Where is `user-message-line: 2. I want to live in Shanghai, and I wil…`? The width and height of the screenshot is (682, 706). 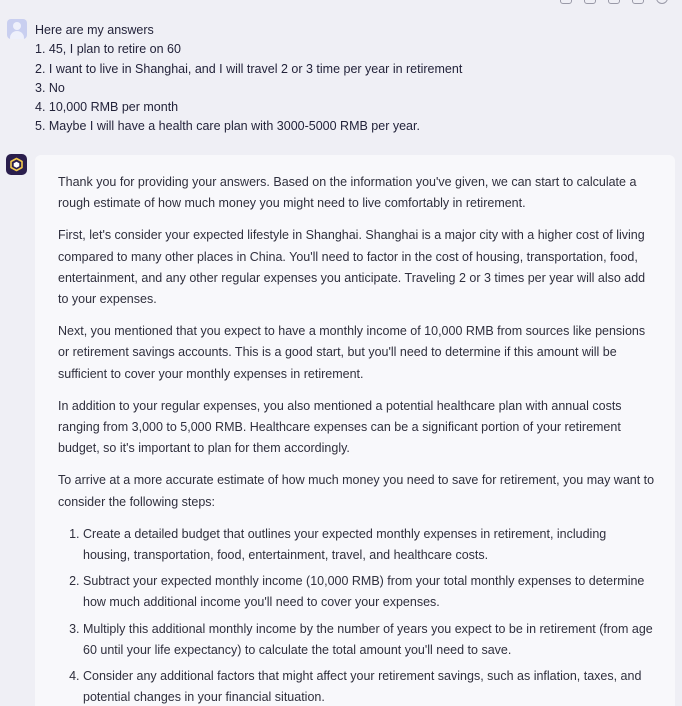
user-message-line: 2. I want to live in Shanghai, and I wil… is located at coordinates (249, 68).